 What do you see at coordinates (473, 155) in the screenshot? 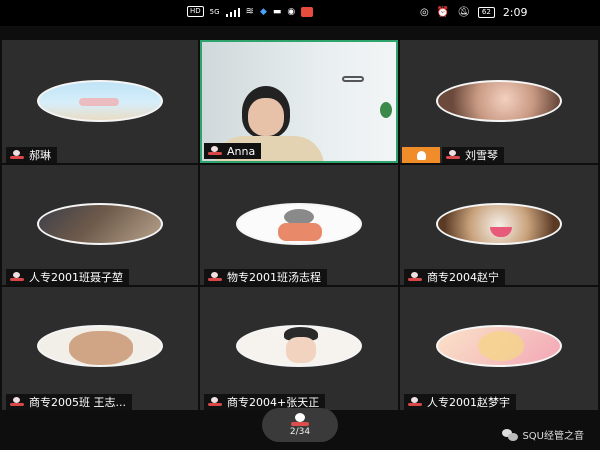
I see `name-label: 刘雪琴` at bounding box center [473, 155].